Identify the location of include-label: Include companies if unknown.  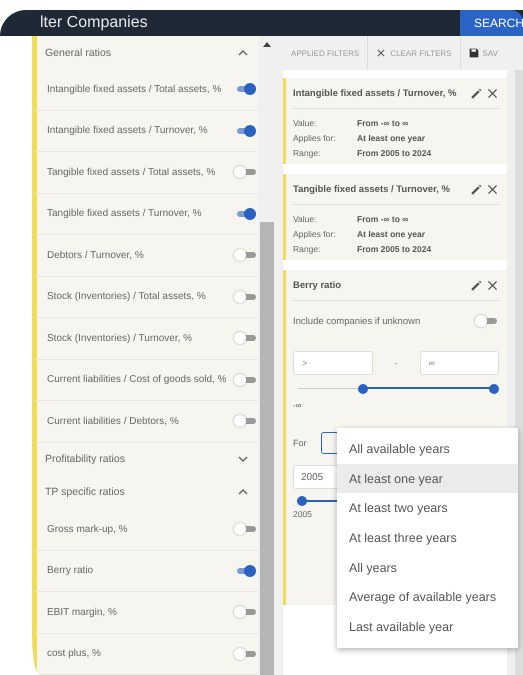
(357, 321).